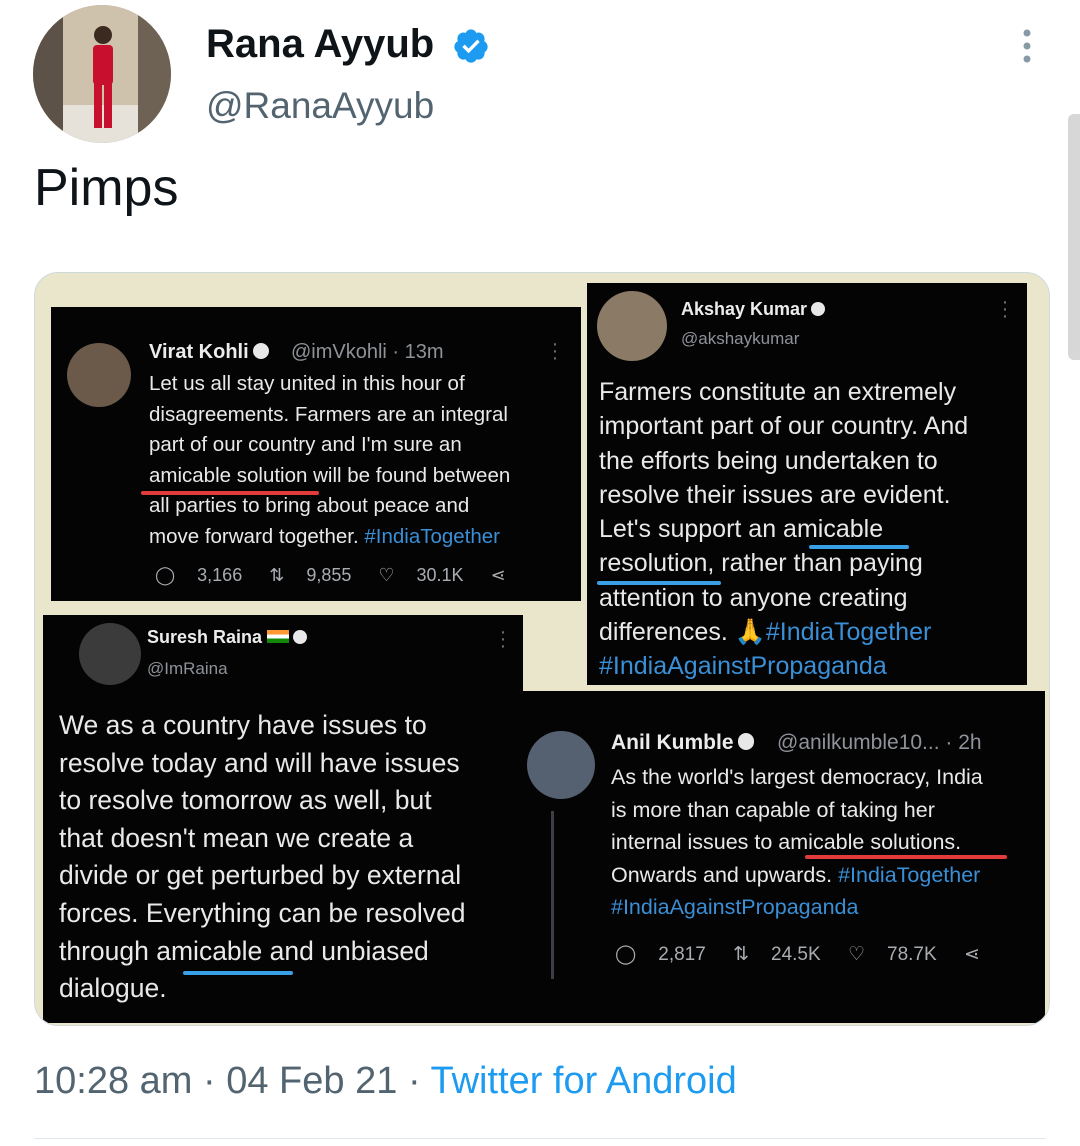  I want to click on akshay-handle: @akshaykumar, so click(740, 338).